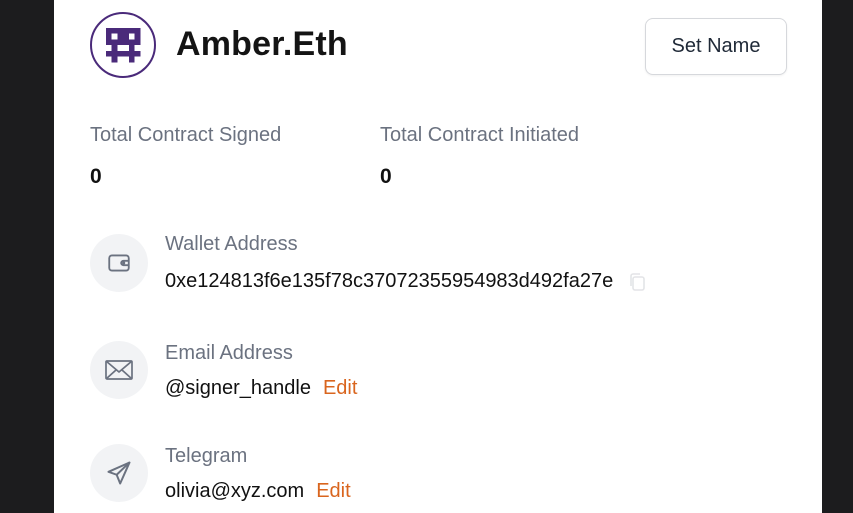  Describe the element at coordinates (479, 135) in the screenshot. I see `total-contract-initiated-label: Total Contract Initiated` at that location.